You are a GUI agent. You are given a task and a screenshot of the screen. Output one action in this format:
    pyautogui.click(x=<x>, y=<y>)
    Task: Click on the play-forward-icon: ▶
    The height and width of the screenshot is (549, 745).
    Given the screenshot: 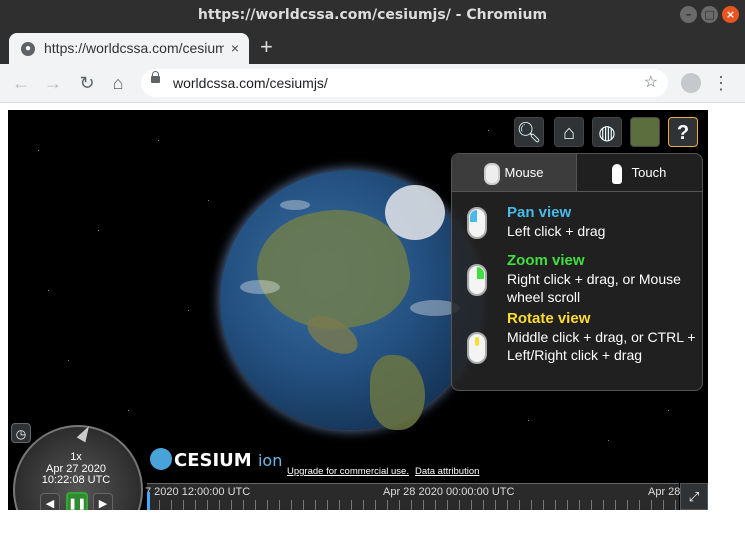 What is the action you would take?
    pyautogui.click(x=103, y=501)
    